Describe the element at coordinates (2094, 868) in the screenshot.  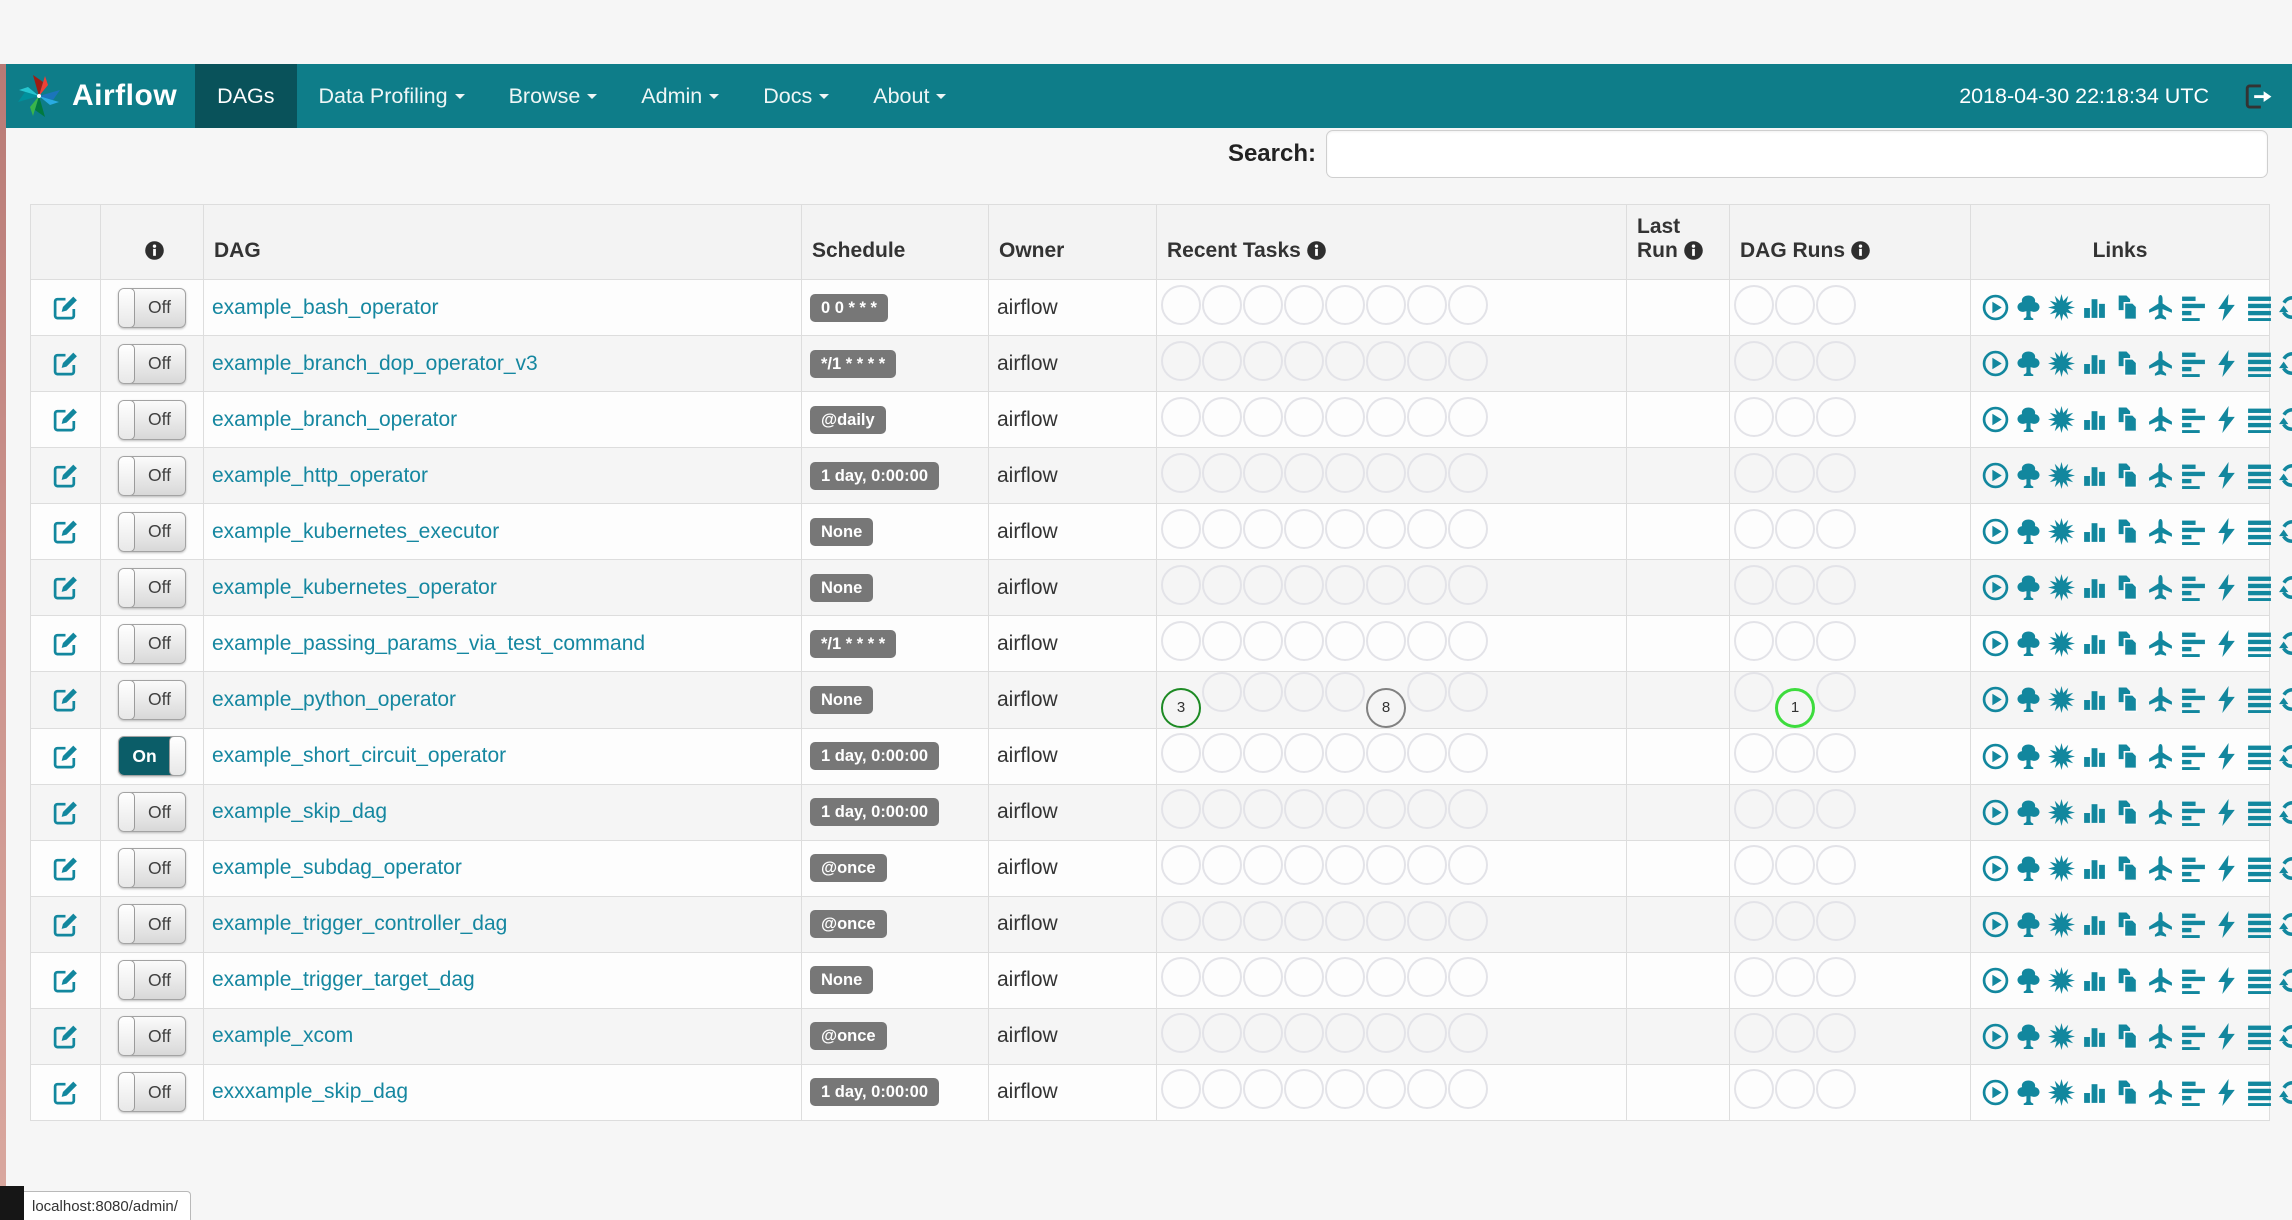
I see `task-duration-icon` at that location.